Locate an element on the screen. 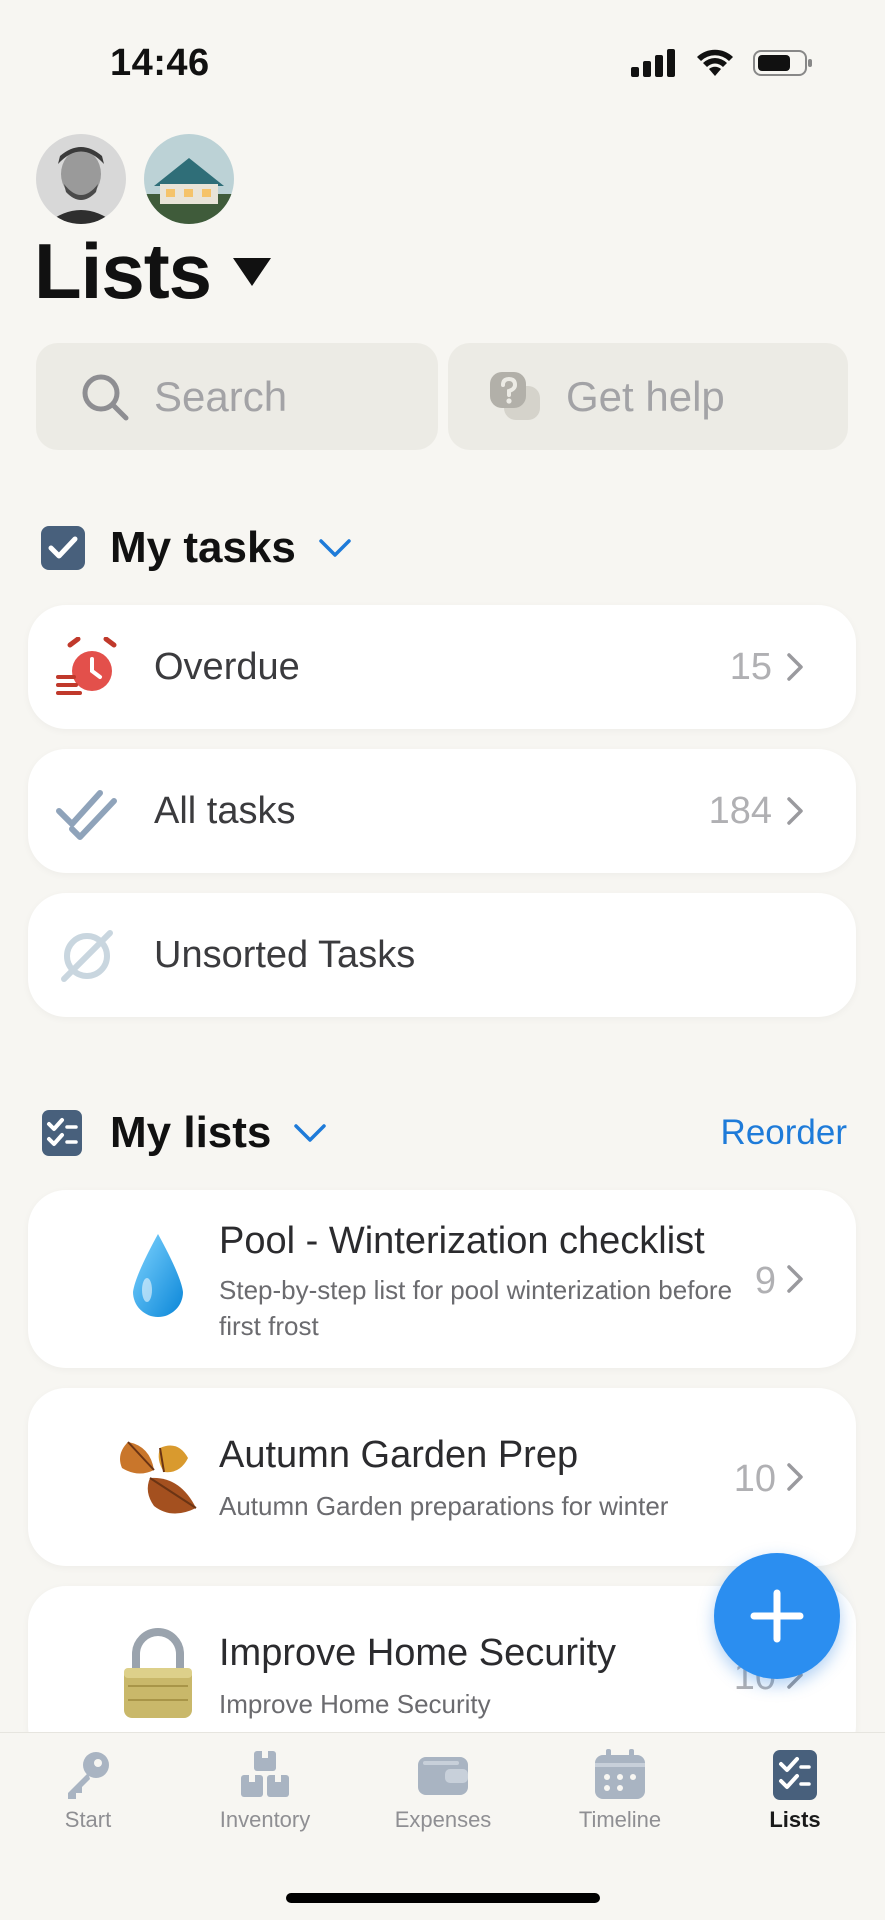  tab-start: Start is located at coordinates (88, 1790).